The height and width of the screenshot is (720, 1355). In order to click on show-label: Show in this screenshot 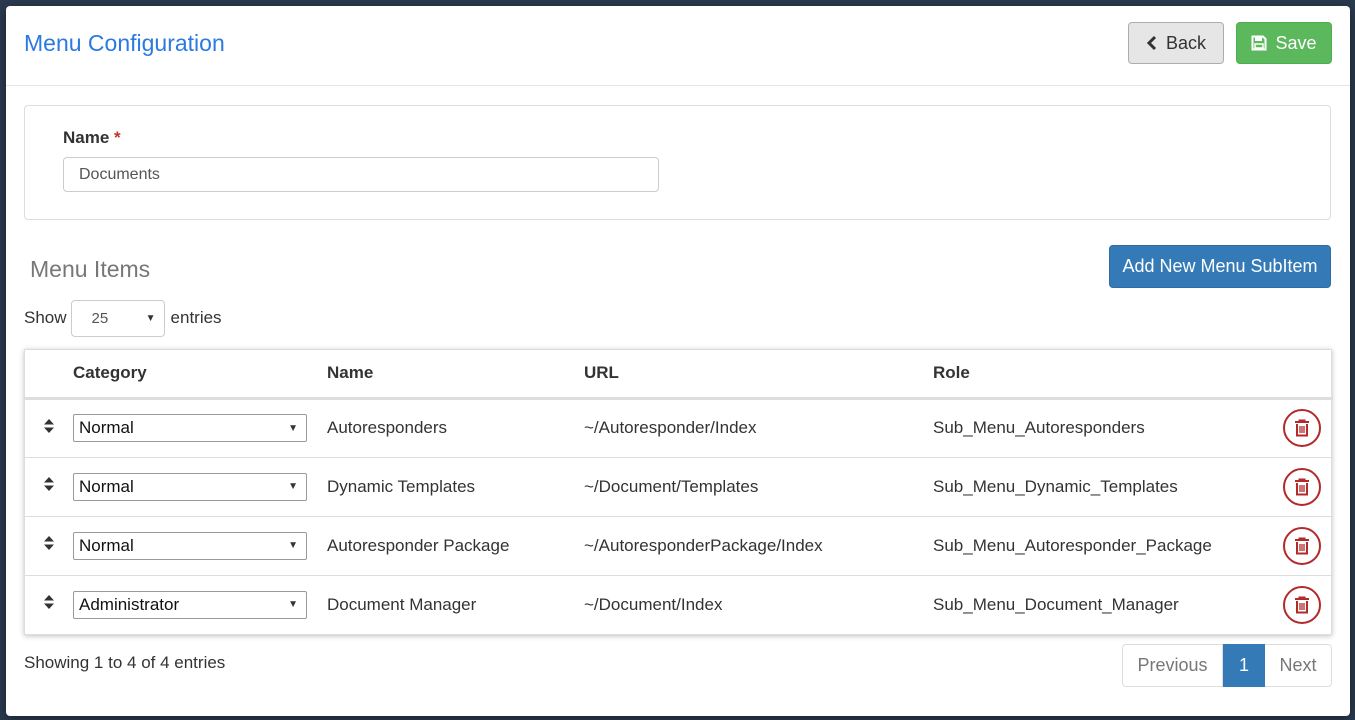, I will do `click(45, 317)`.